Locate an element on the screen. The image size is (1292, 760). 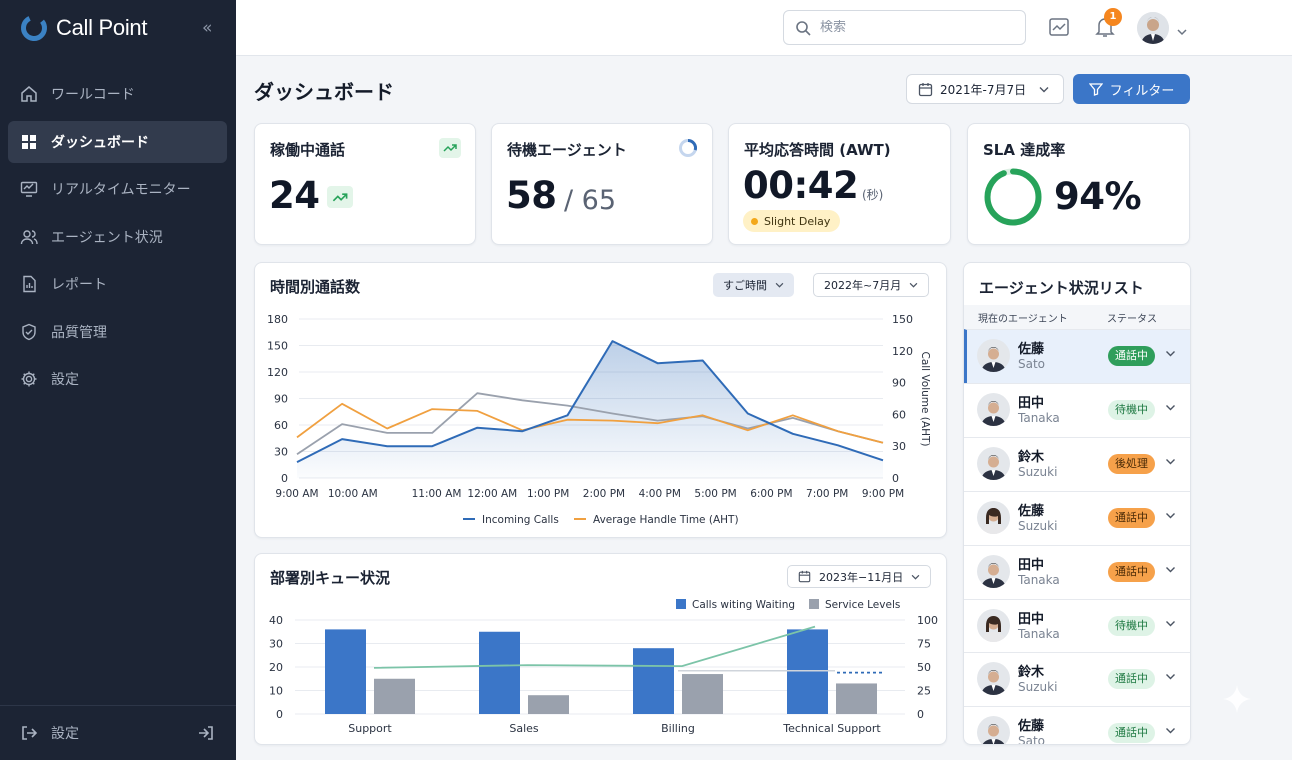
y-tick-label: 30 is located at coordinates (281, 452).